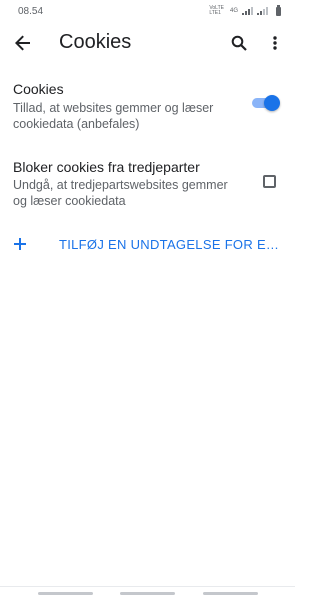 The height and width of the screenshot is (600, 320). I want to click on status-icons: VoLTE LTE1 4G, so click(245, 10).